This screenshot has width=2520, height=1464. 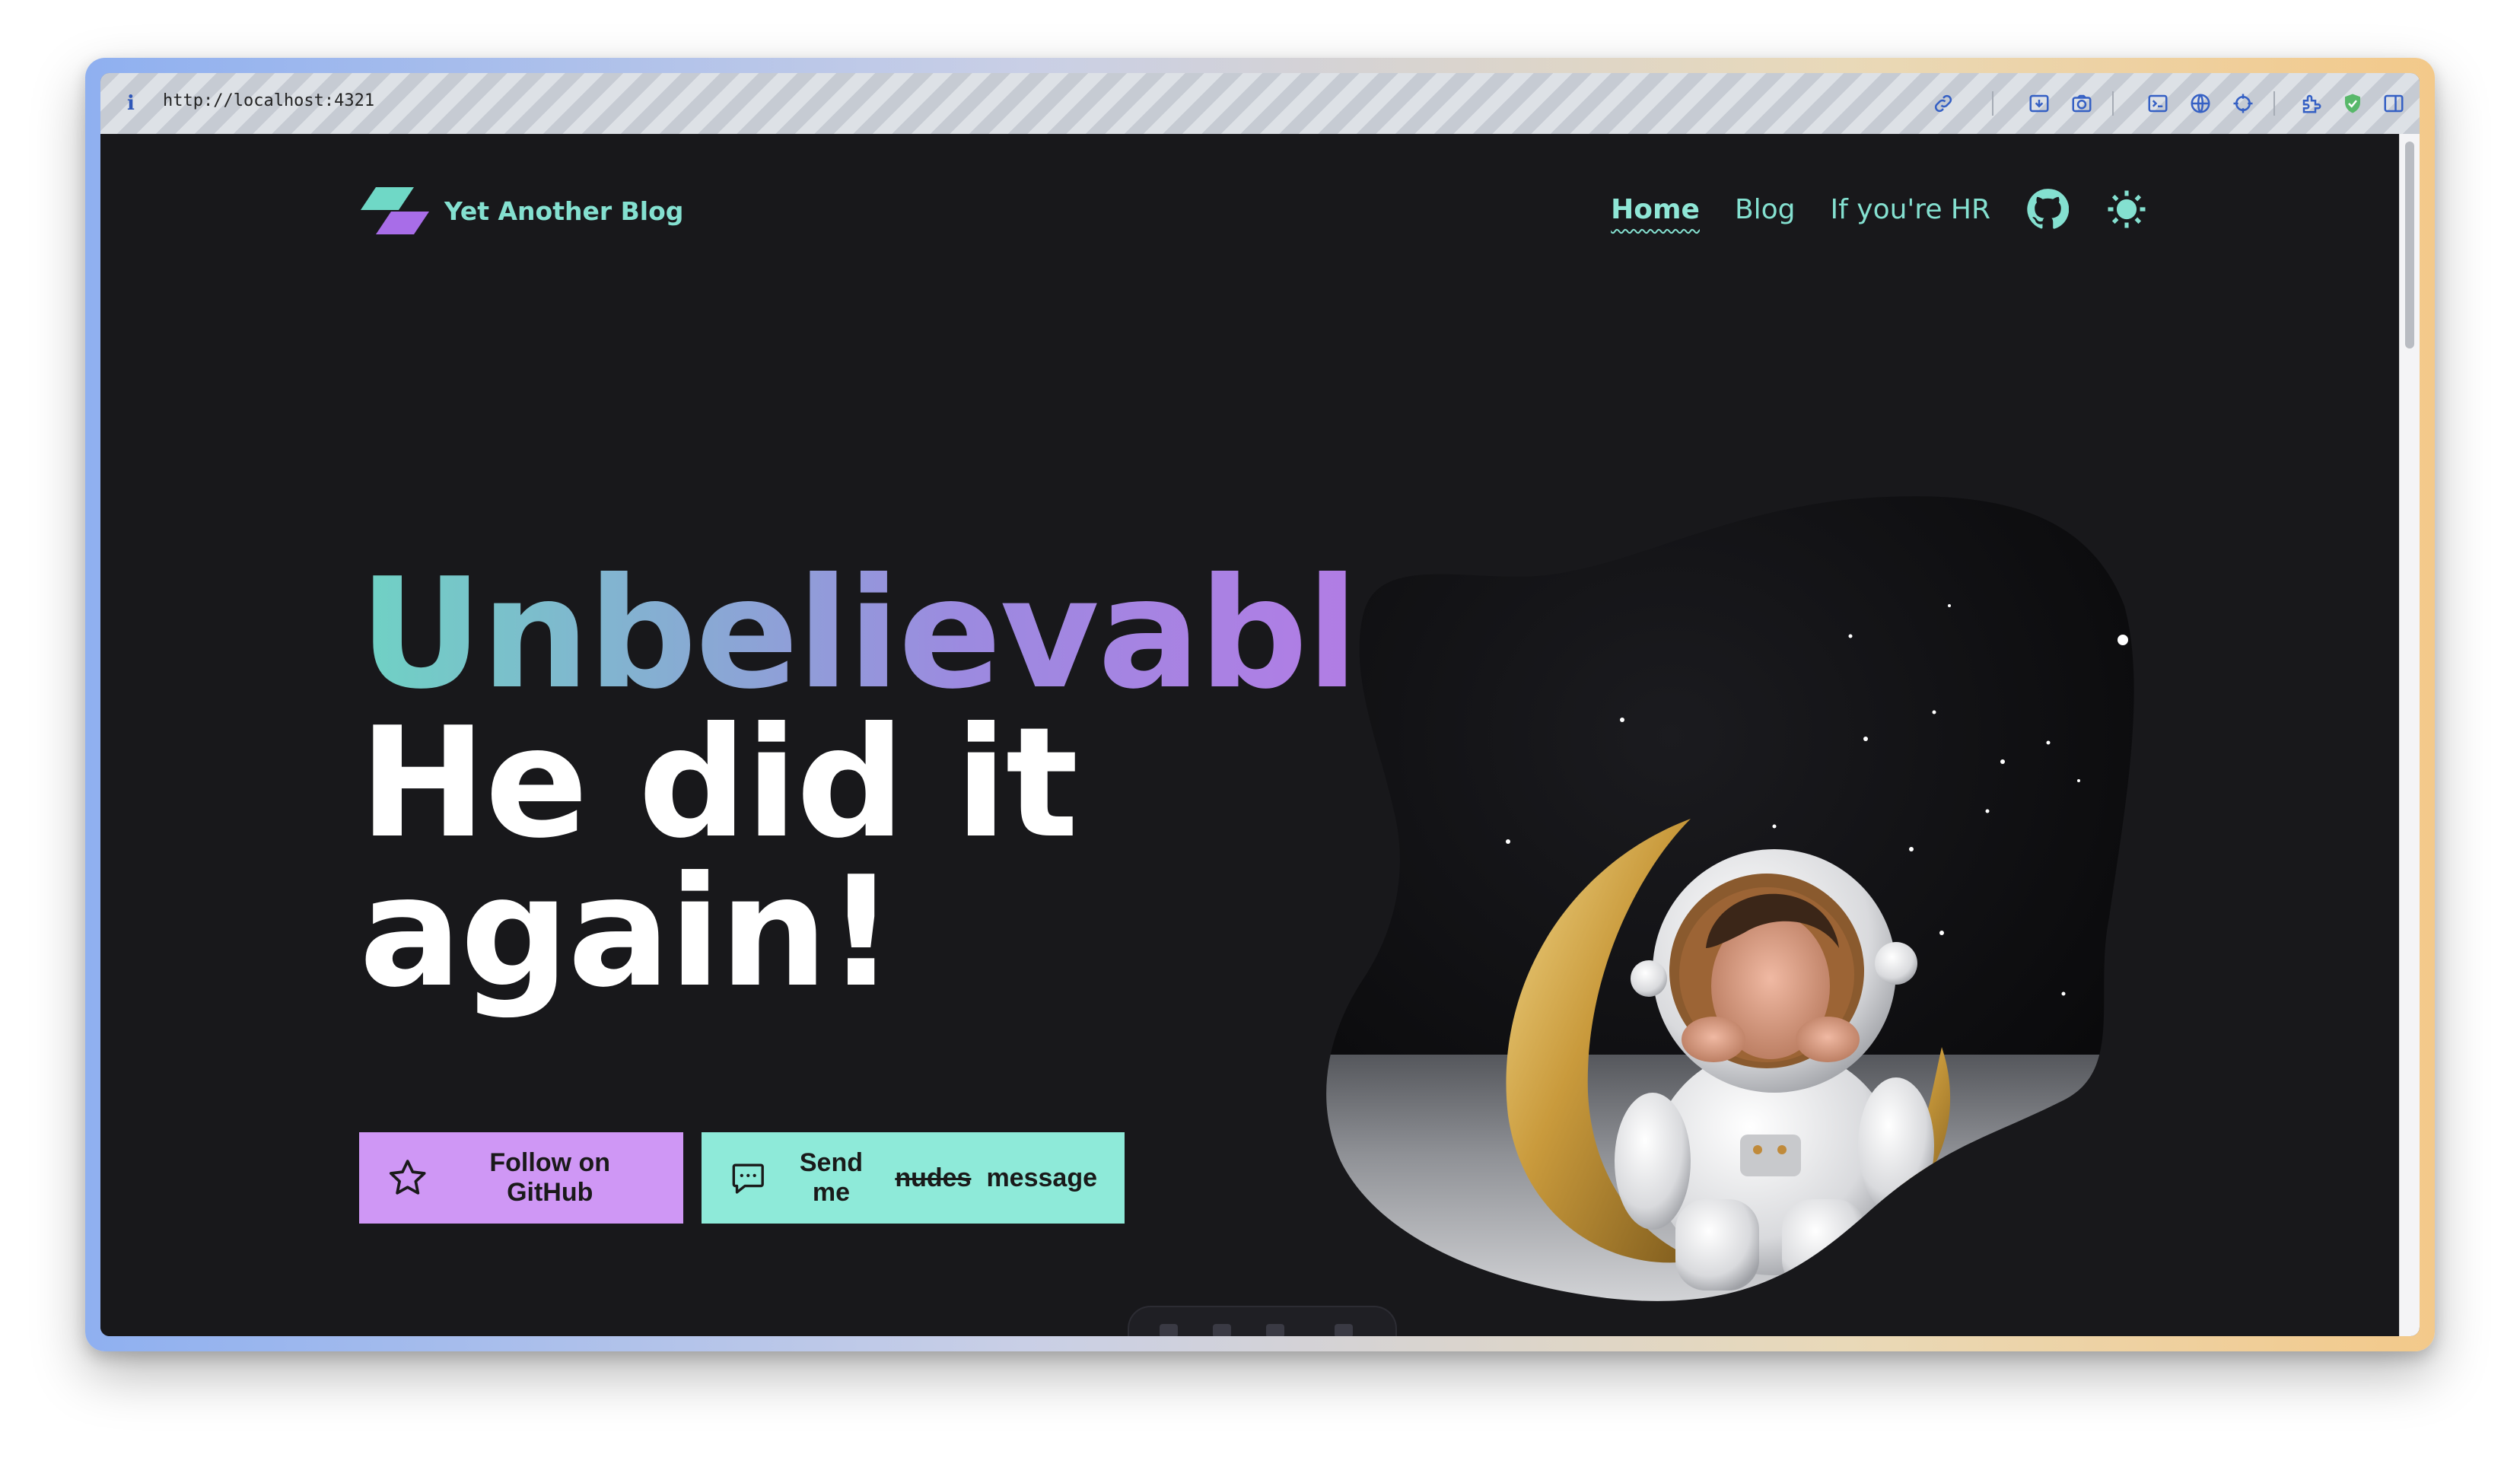 What do you see at coordinates (2311, 104) in the screenshot?
I see `extension-icon` at bounding box center [2311, 104].